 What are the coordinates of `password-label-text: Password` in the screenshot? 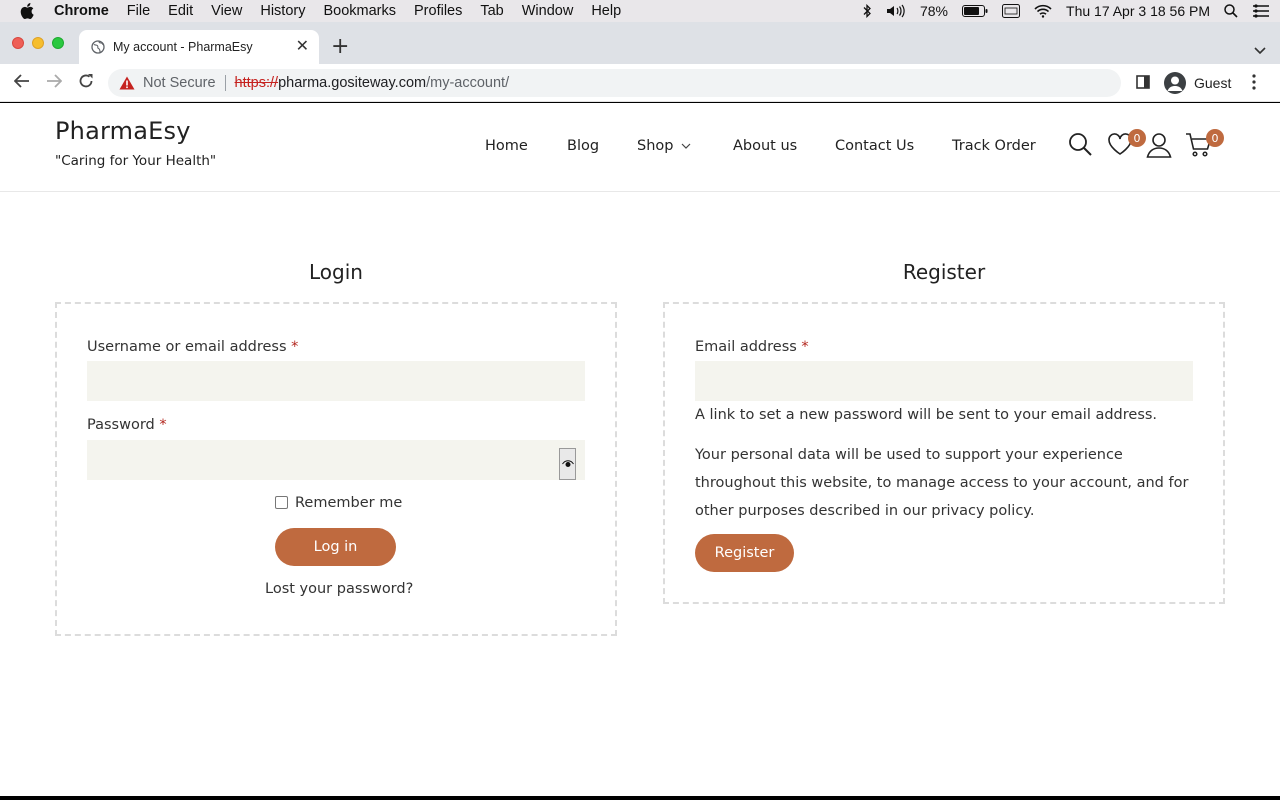 It's located at (121, 425).